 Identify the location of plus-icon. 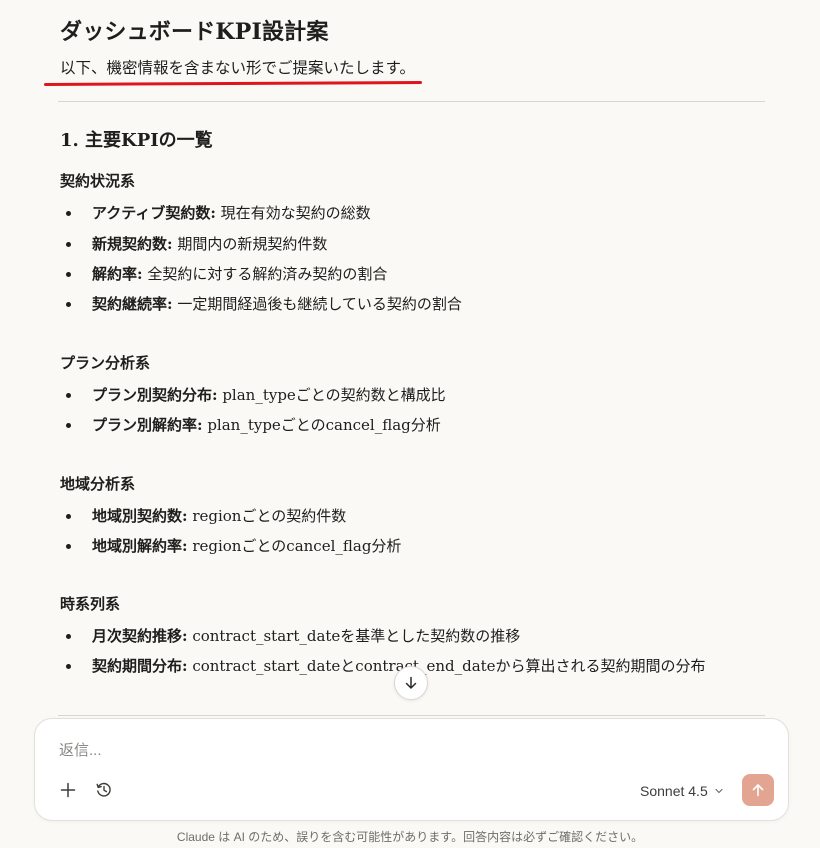
(68, 790).